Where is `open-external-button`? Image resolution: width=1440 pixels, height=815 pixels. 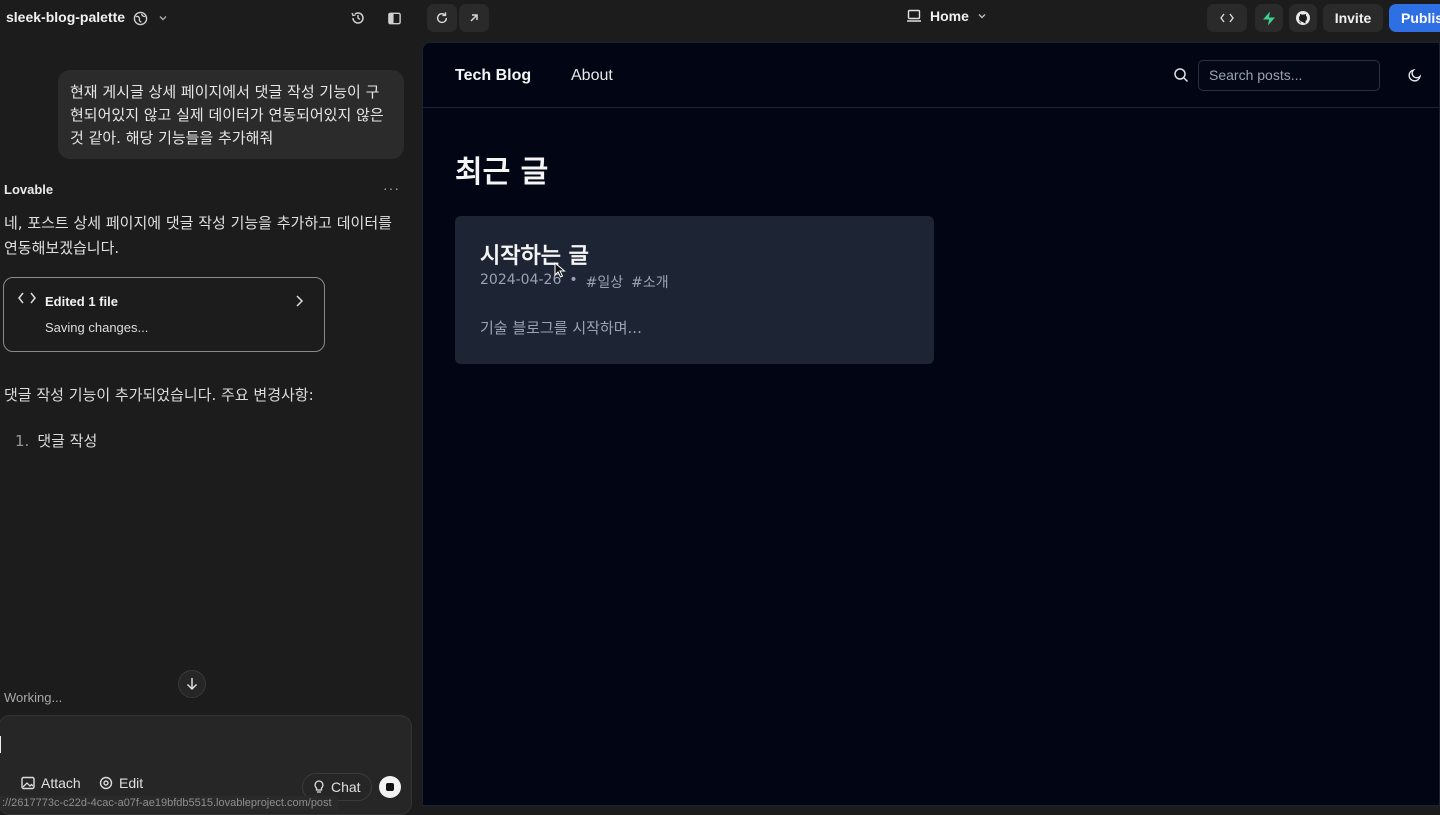
open-external-button is located at coordinates (474, 18).